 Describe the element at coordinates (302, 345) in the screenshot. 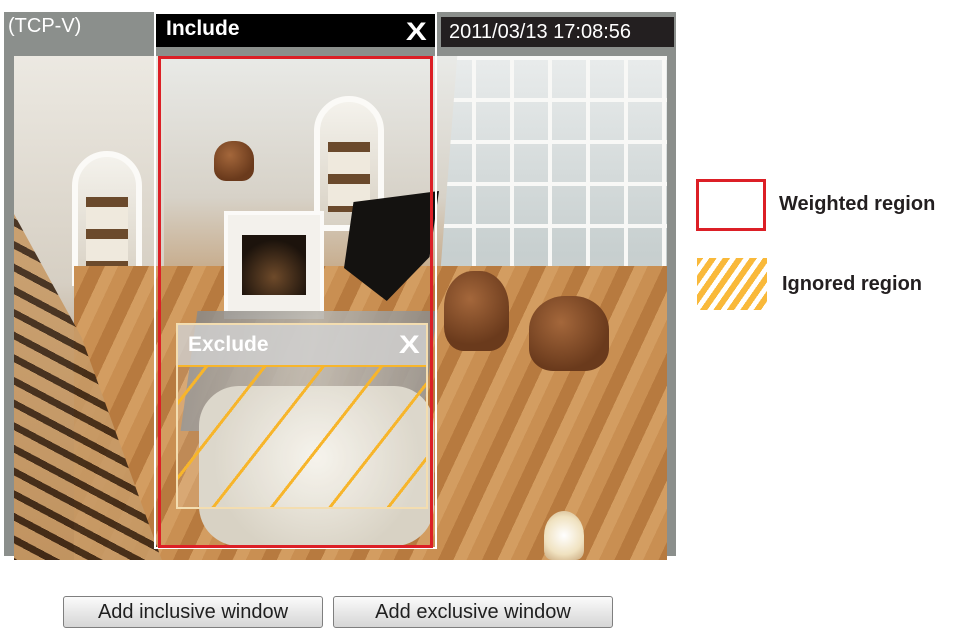

I see `exclude-window-header: Exclude X` at that location.